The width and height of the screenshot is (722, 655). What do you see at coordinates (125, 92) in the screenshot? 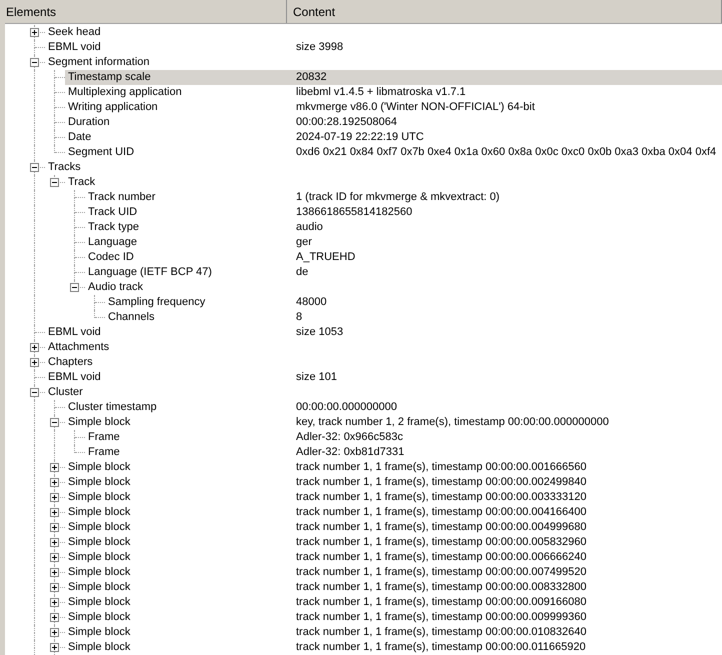
I see `element-name: Multiplexing application` at bounding box center [125, 92].